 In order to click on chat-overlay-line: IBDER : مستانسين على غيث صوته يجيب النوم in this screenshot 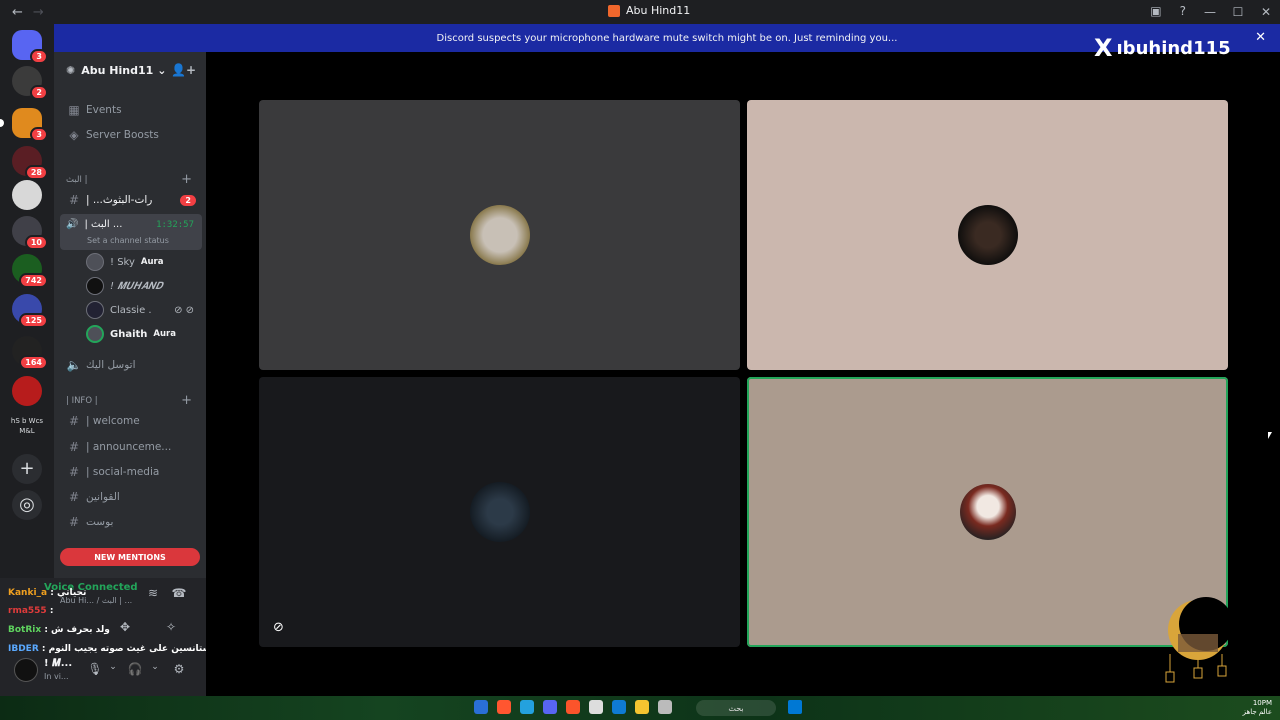, I will do `click(112, 649)`.